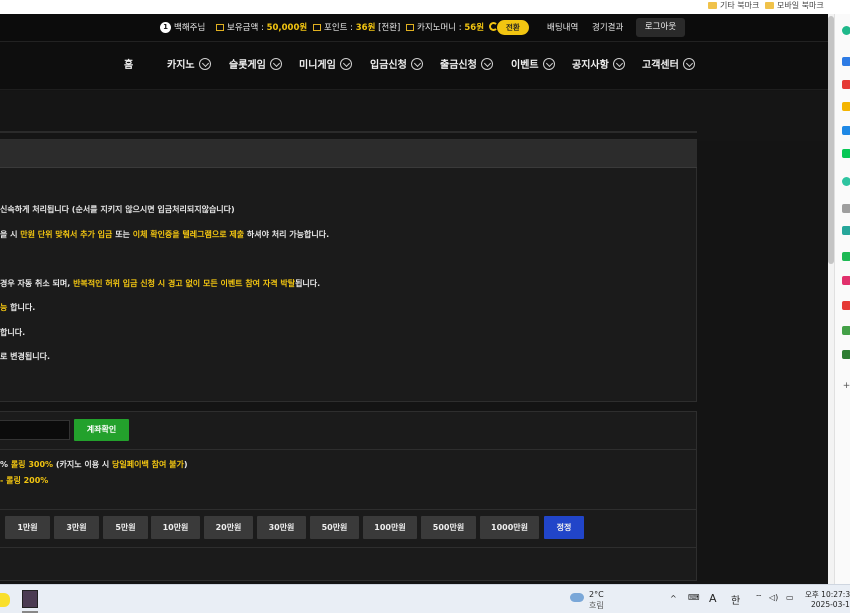  I want to click on notice-line: 로 변경됩니다., so click(25, 356).